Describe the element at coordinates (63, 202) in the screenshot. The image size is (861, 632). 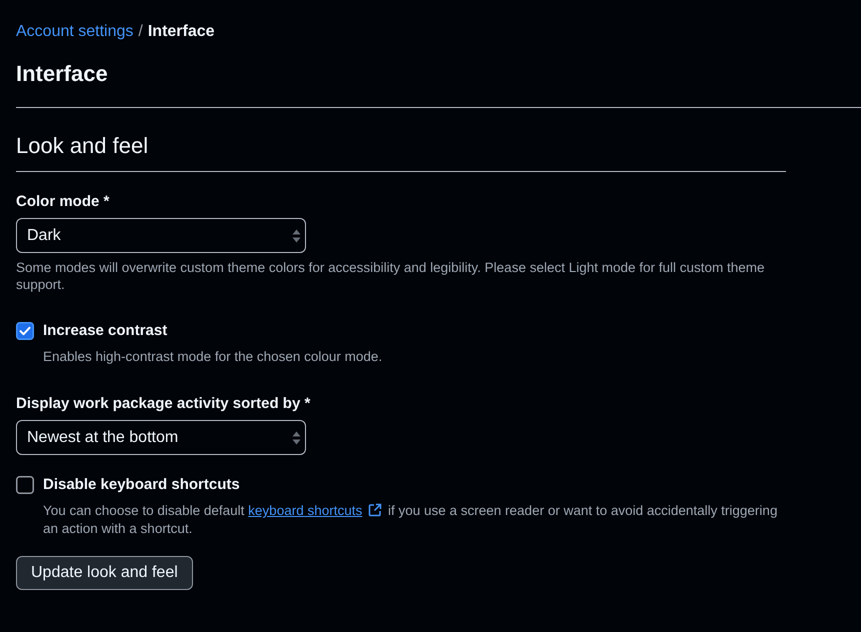
I see `field-label: Color mode *` at that location.